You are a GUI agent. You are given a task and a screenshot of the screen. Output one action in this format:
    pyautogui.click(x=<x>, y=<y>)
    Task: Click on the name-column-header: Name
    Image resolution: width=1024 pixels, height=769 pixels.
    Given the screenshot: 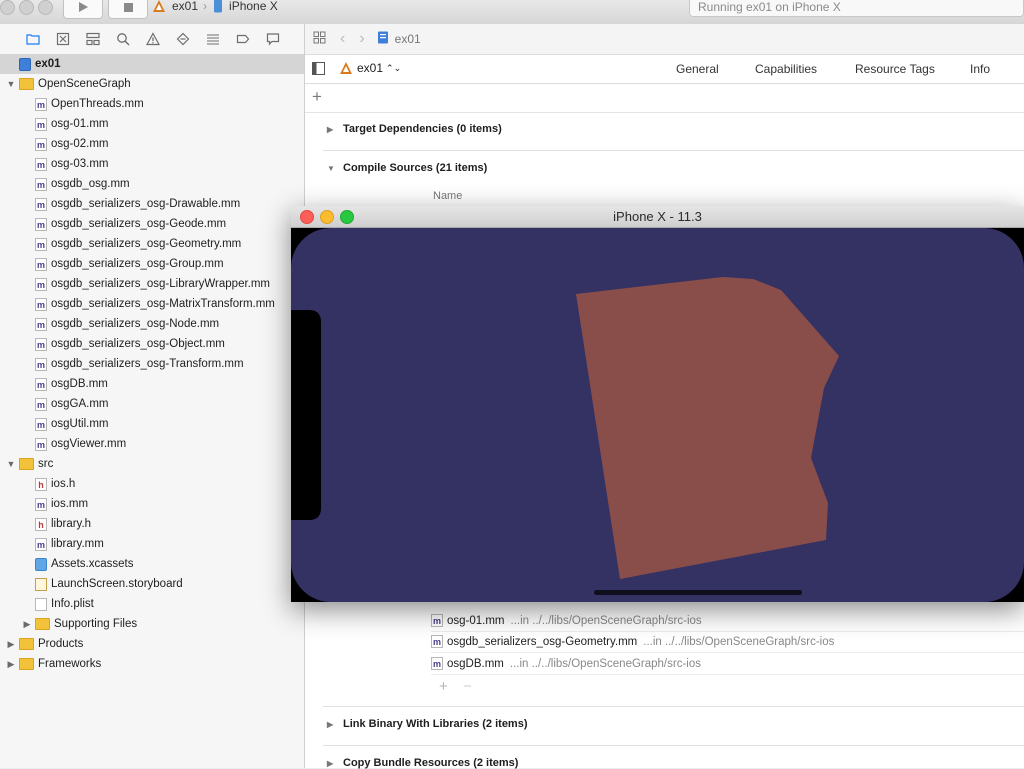 What is the action you would take?
    pyautogui.click(x=447, y=196)
    